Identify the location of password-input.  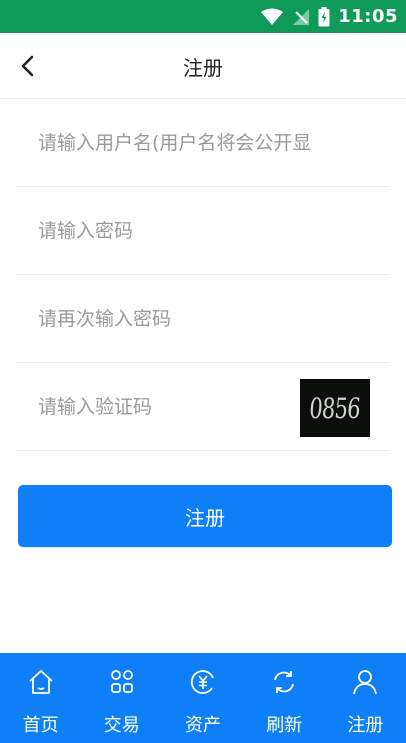
(208, 231).